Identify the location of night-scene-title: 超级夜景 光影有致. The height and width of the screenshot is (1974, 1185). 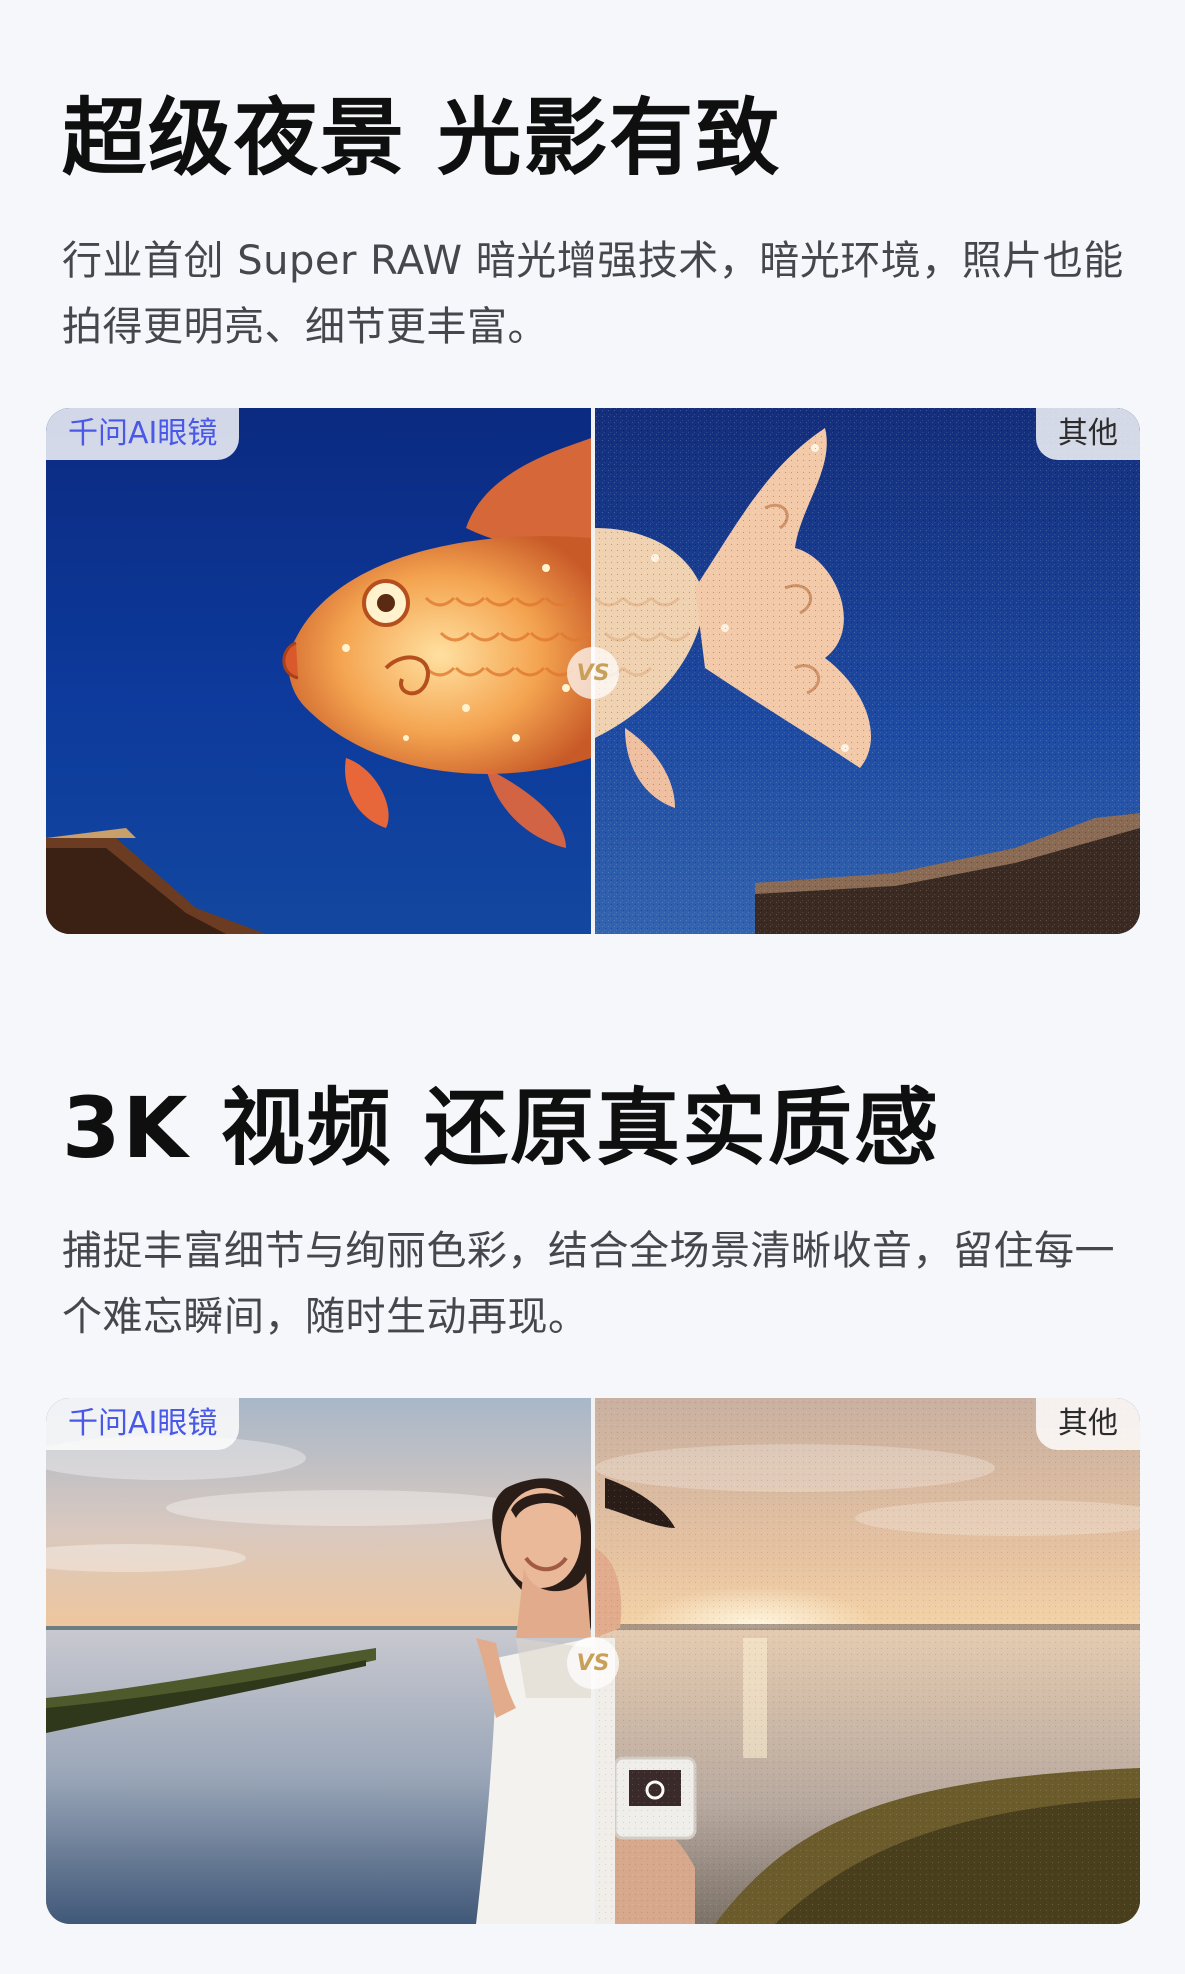
(422, 138).